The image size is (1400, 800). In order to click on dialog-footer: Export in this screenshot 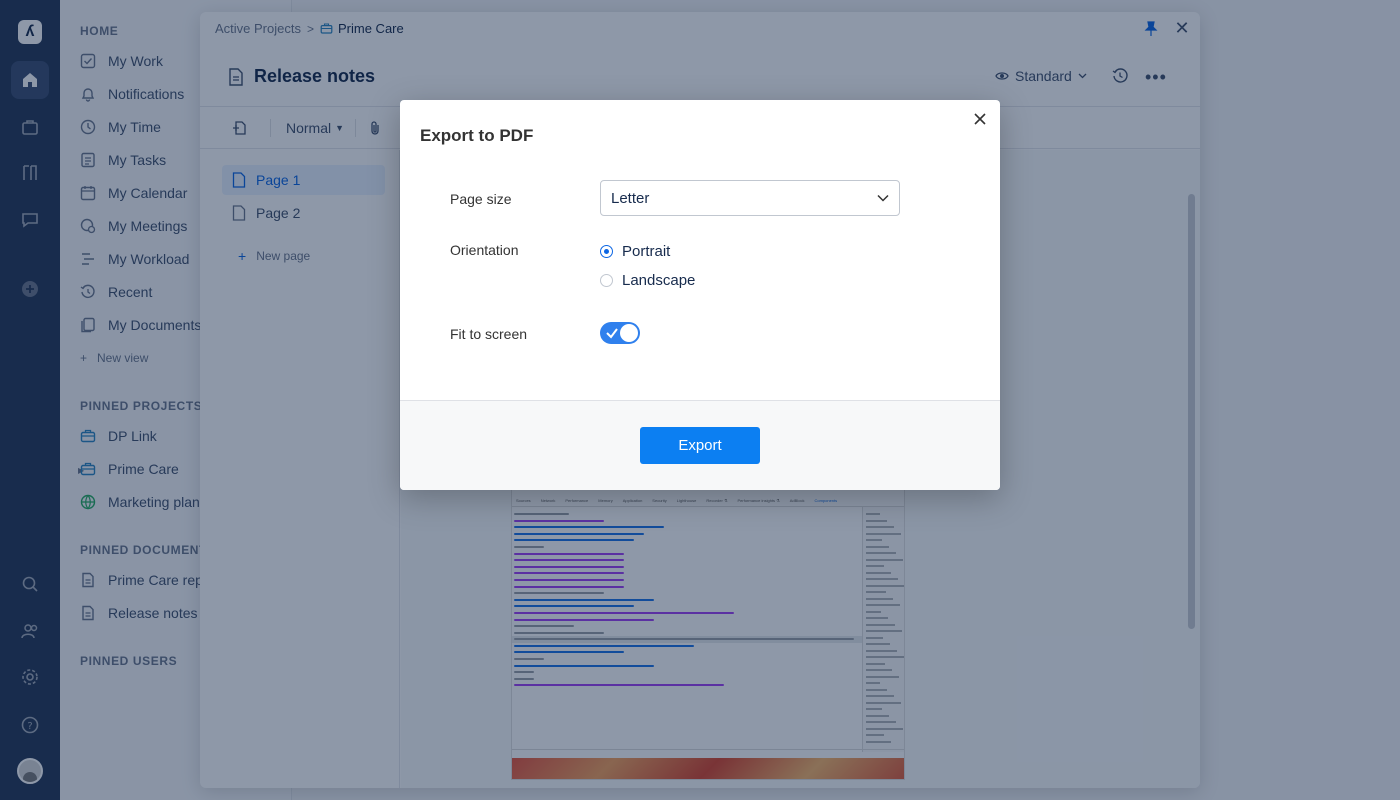, I will do `click(700, 445)`.